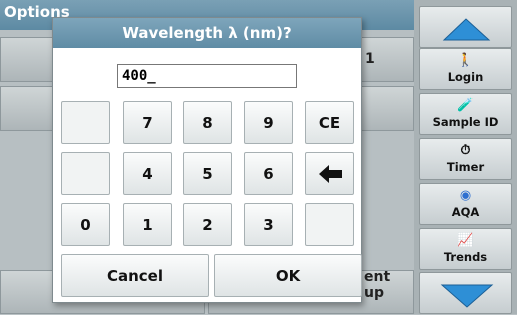 Image resolution: width=517 pixels, height=315 pixels. What do you see at coordinates (147, 122) in the screenshot?
I see `key-7: 7` at bounding box center [147, 122].